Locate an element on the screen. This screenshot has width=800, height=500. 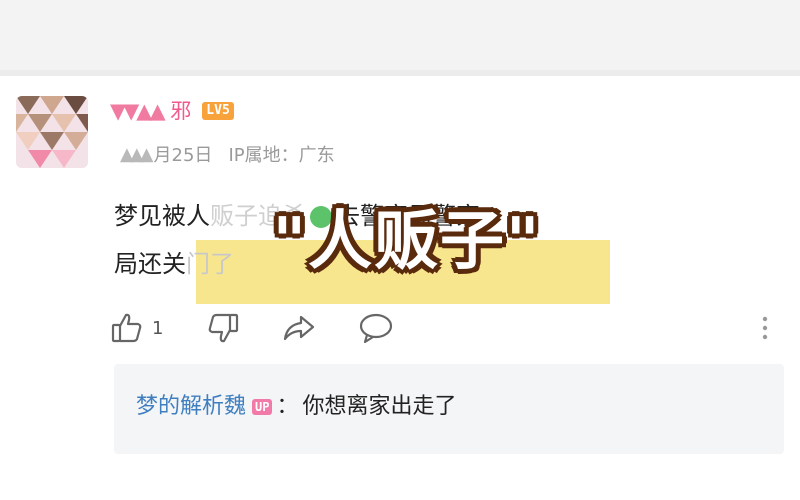
share-icon is located at coordinates (299, 328).